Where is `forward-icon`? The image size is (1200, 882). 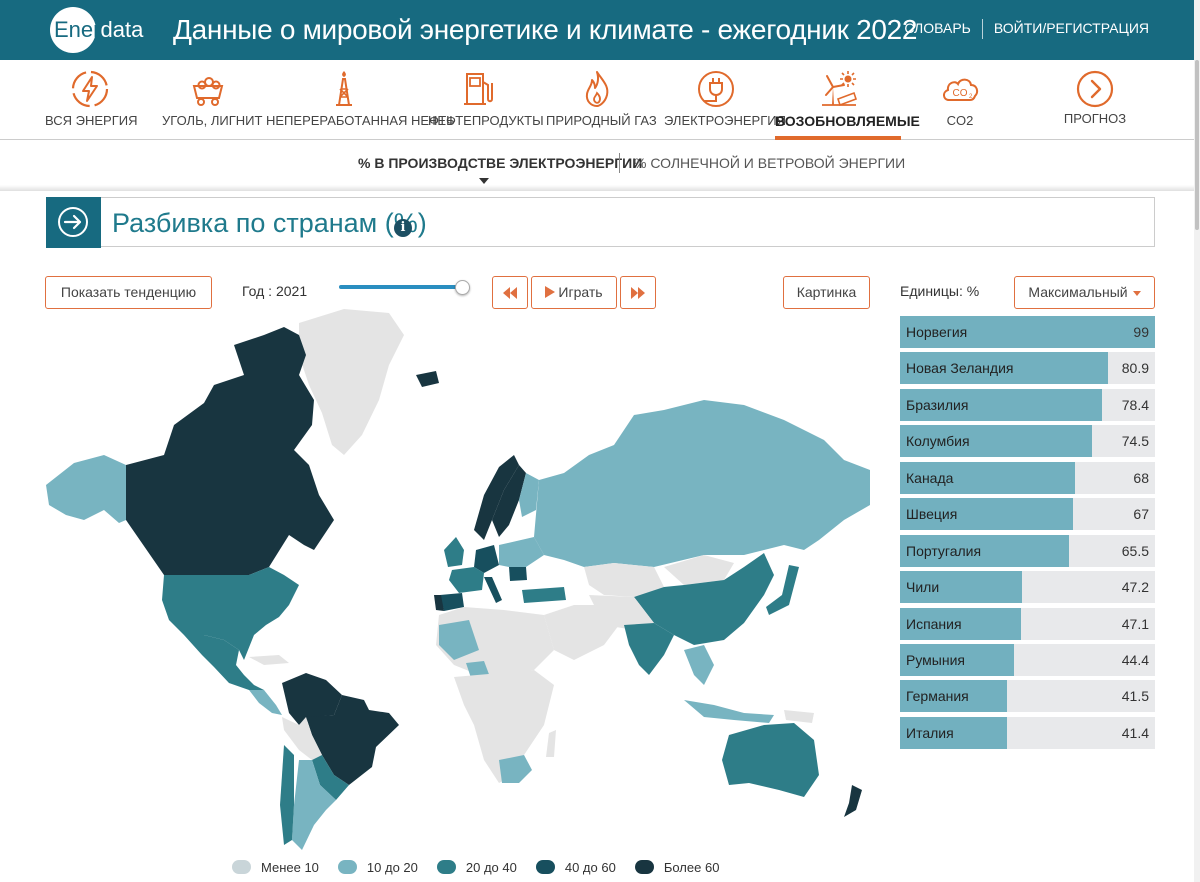 forward-icon is located at coordinates (638, 293).